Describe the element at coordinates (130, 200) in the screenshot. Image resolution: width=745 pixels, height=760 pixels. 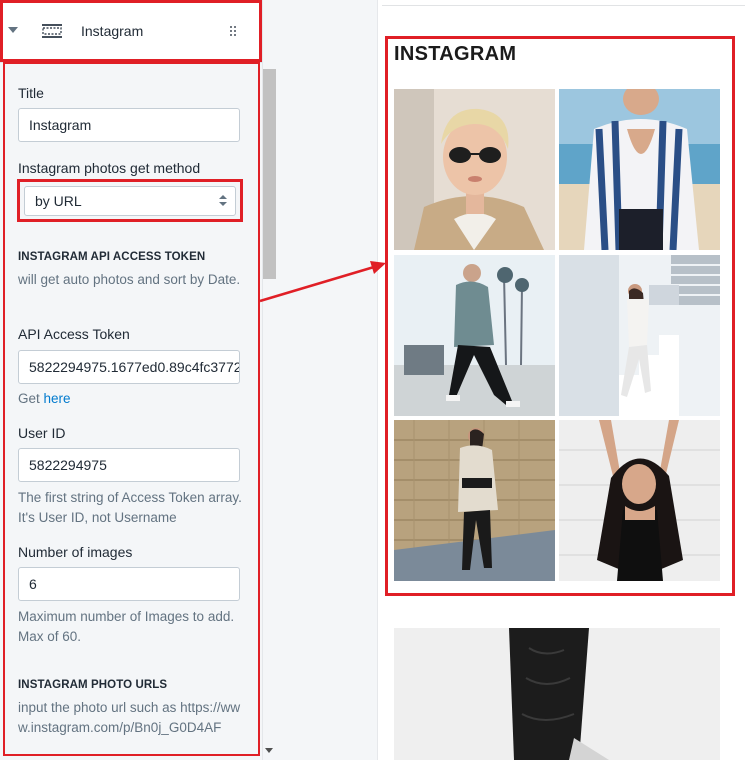
I see `annotation-select-box` at that location.